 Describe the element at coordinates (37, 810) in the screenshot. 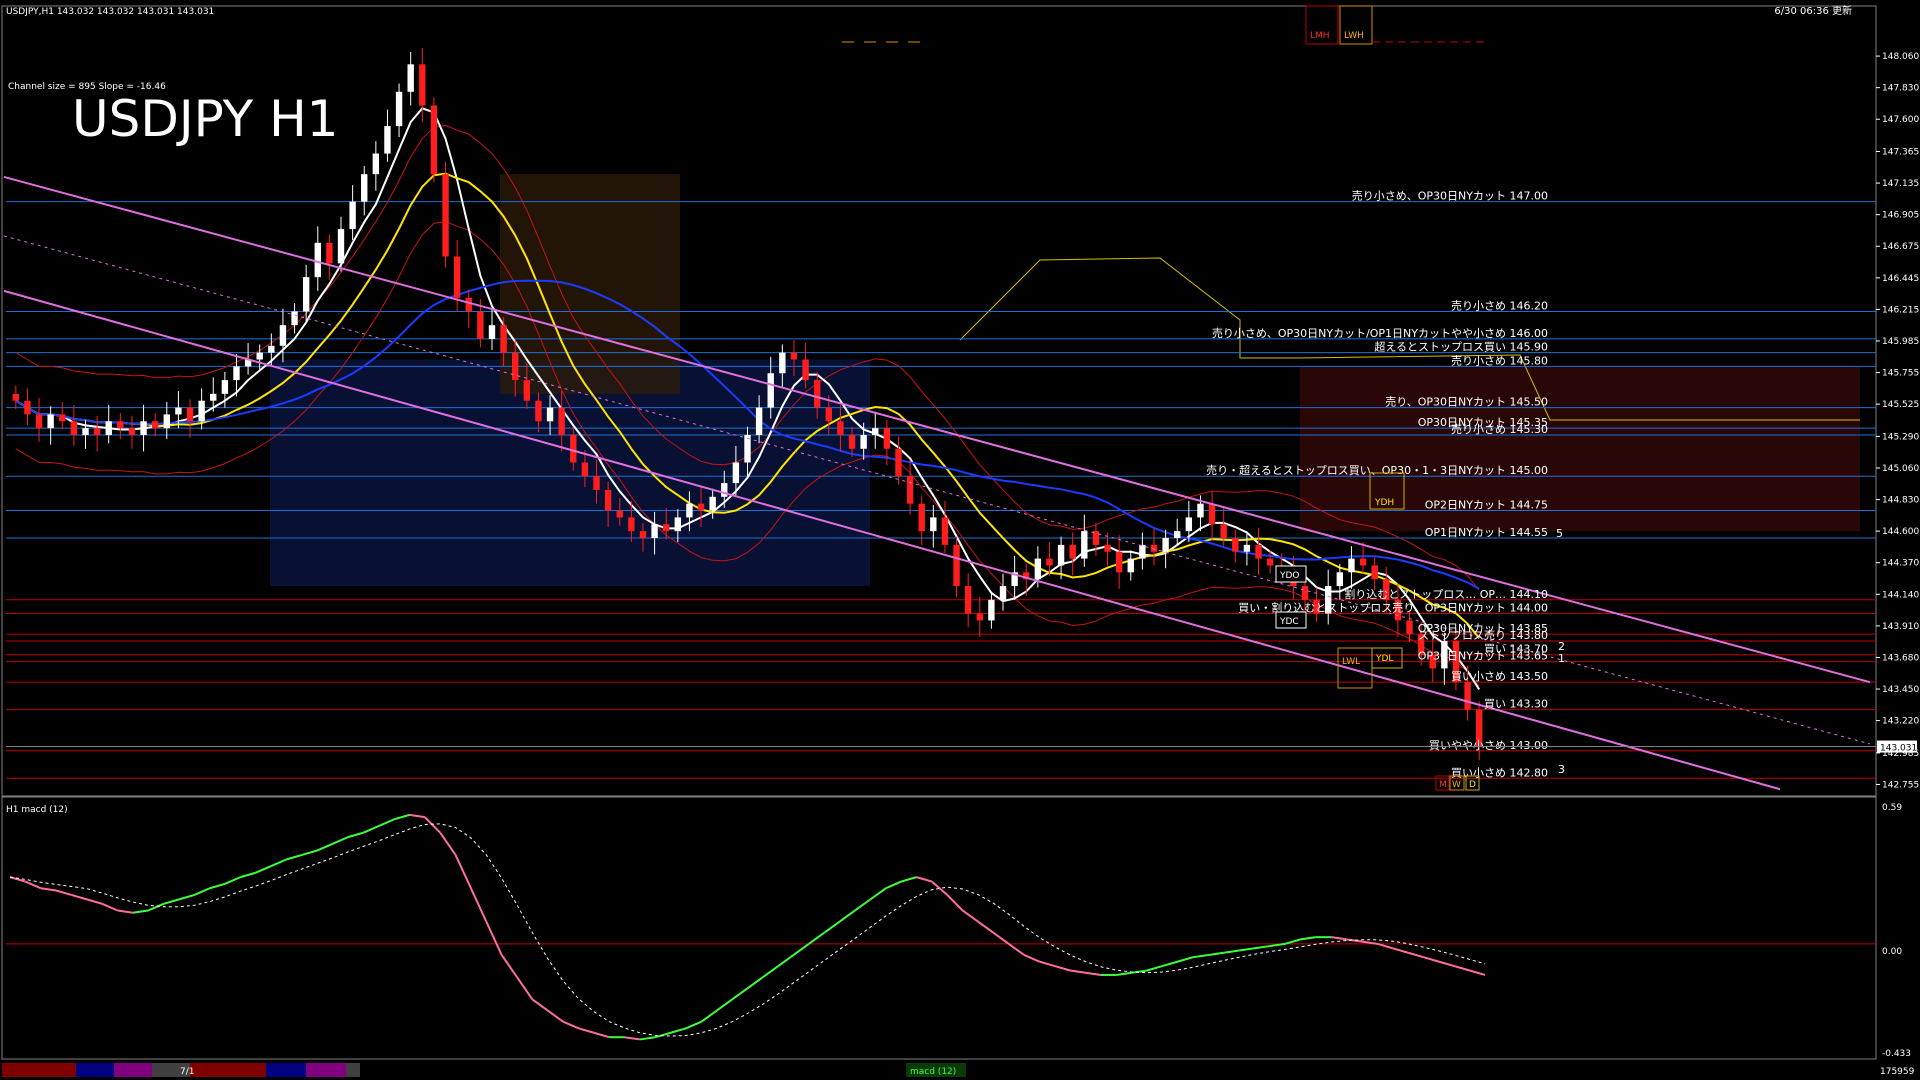

I see `macd-label: H1 macd (12)` at that location.